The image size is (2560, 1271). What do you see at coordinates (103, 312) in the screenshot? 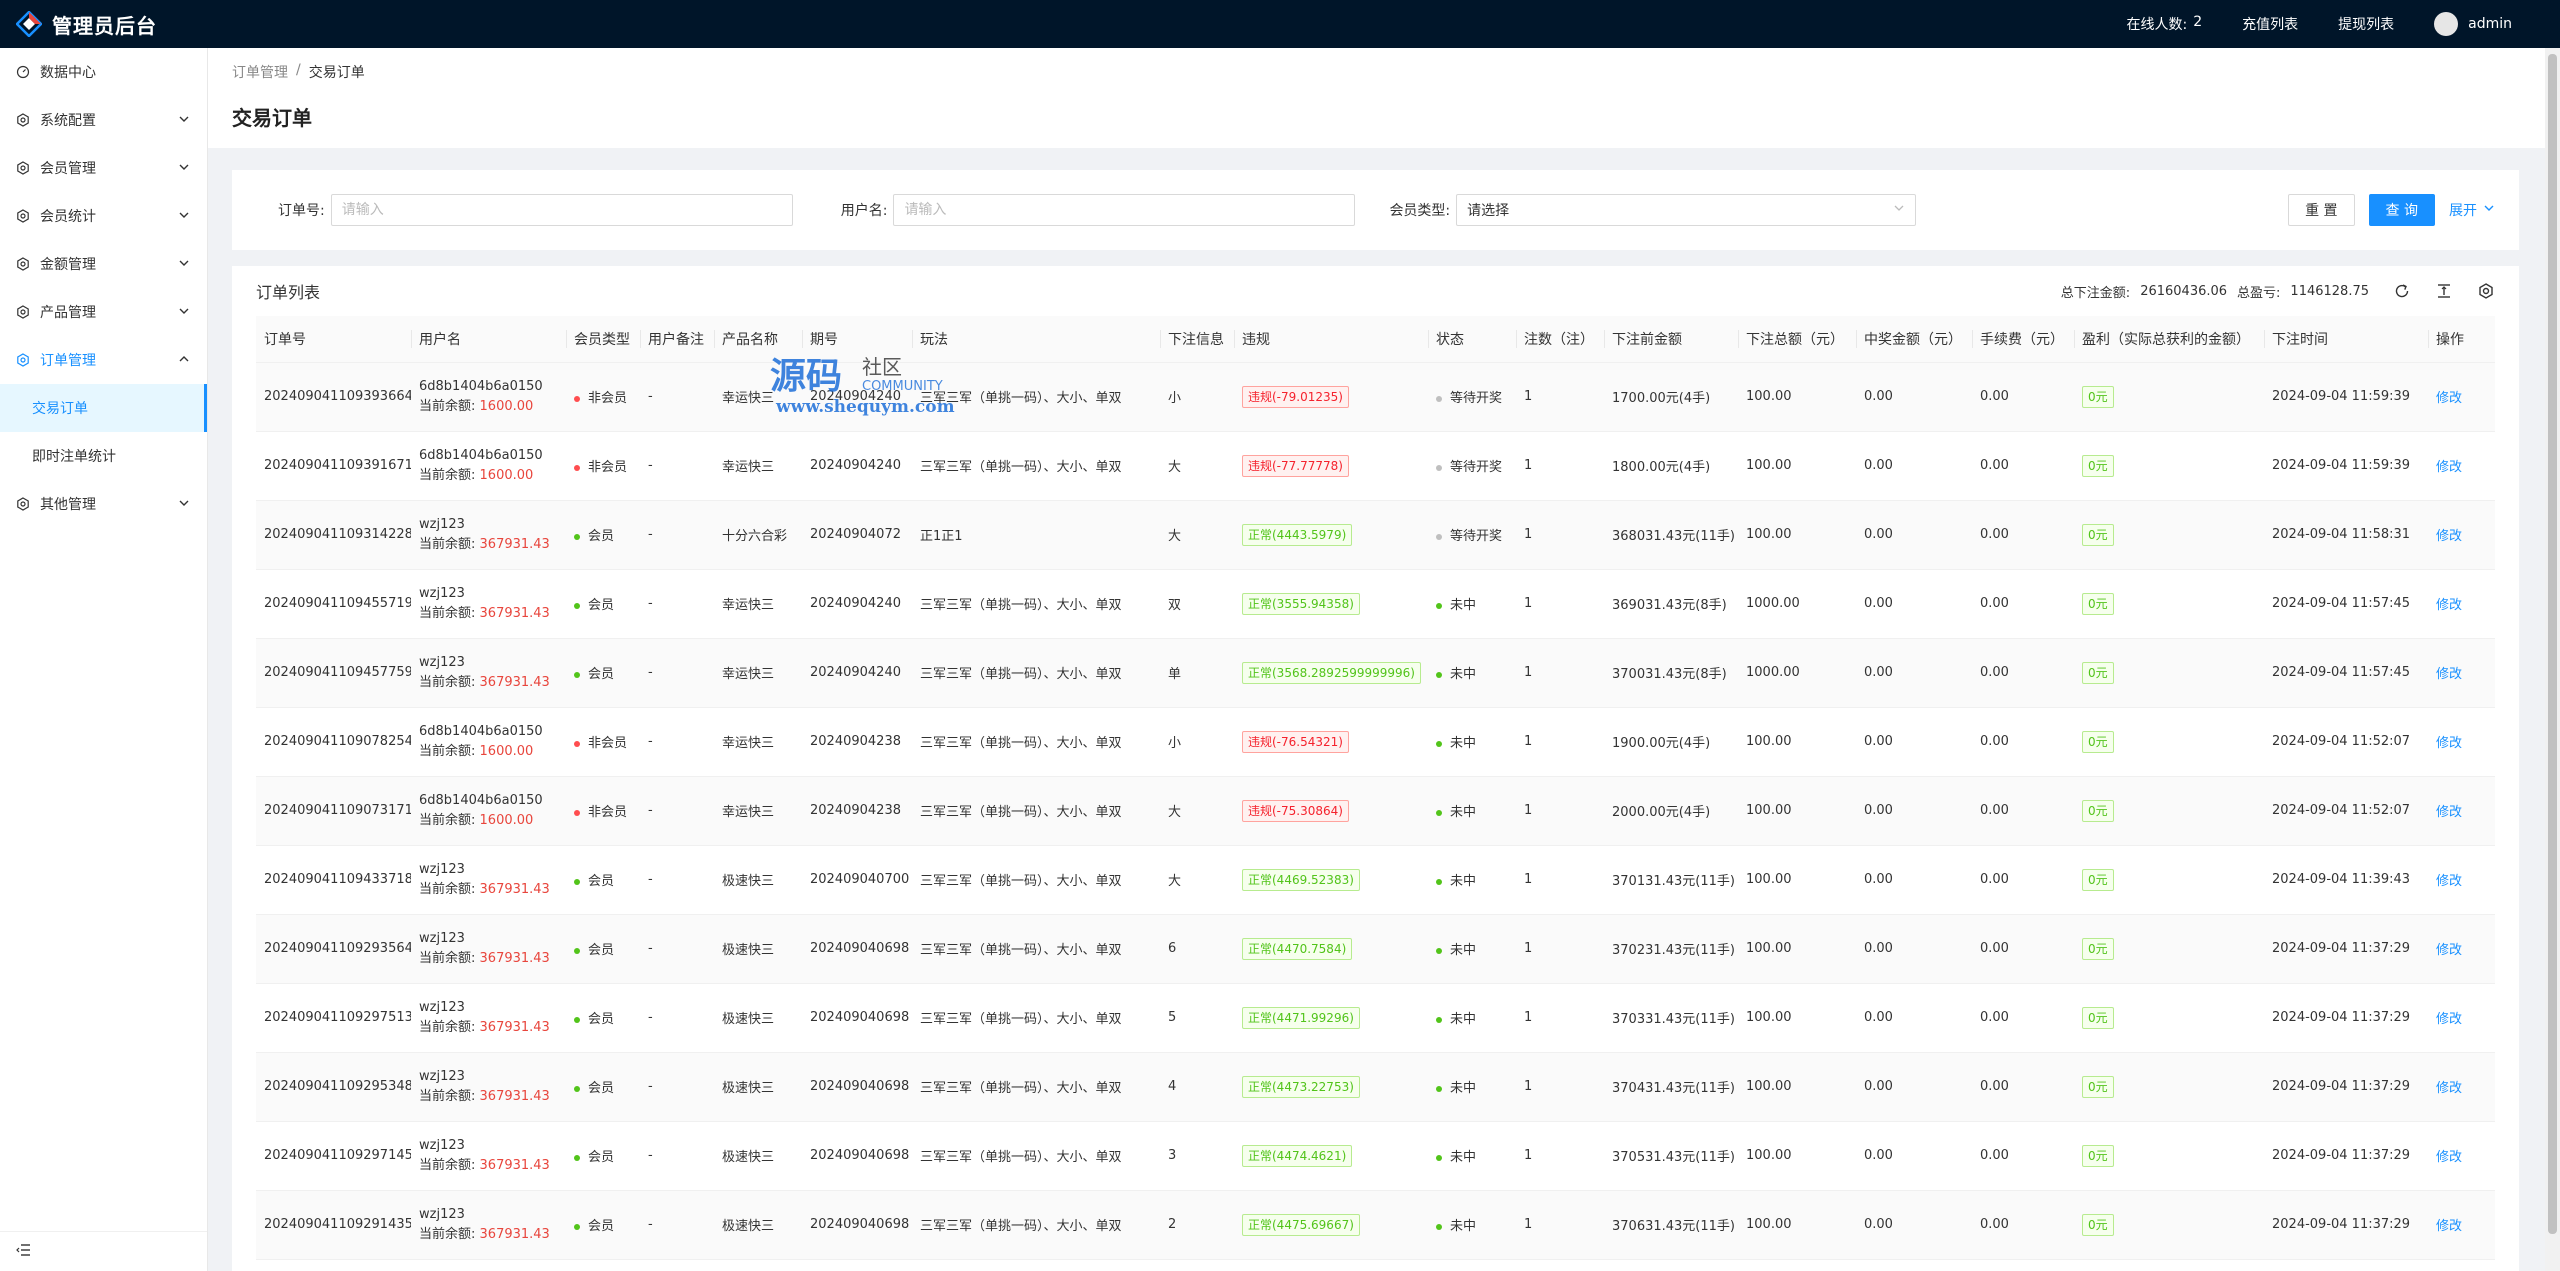
I see `sidebar-item-product-management: 产品管理` at bounding box center [103, 312].